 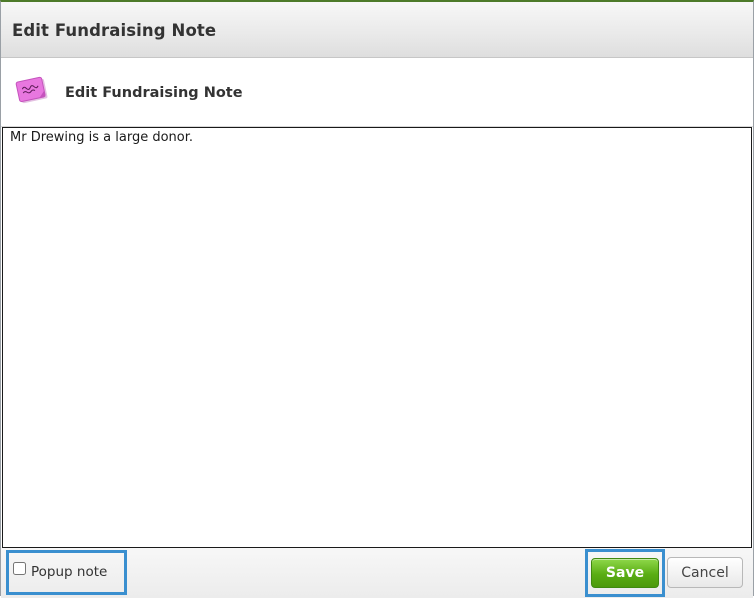 What do you see at coordinates (705, 572) in the screenshot?
I see `cancel-button: Cancel` at bounding box center [705, 572].